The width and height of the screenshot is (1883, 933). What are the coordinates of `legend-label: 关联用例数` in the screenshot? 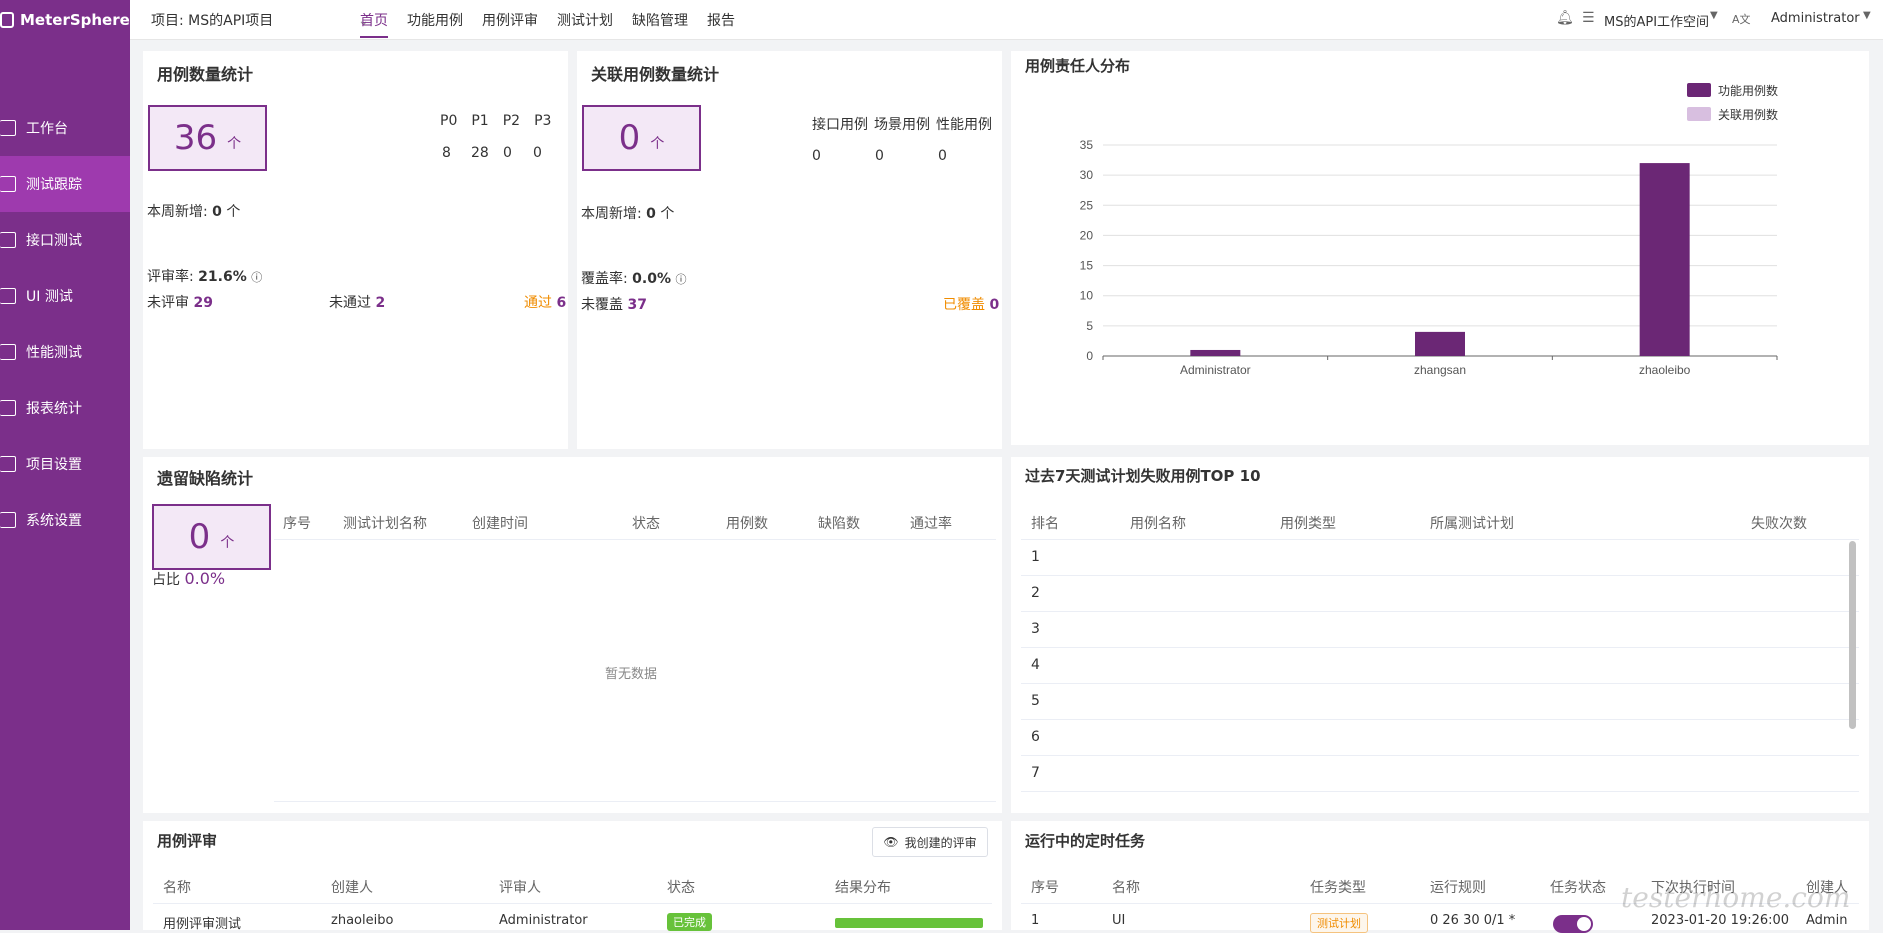 It's located at (1748, 114).